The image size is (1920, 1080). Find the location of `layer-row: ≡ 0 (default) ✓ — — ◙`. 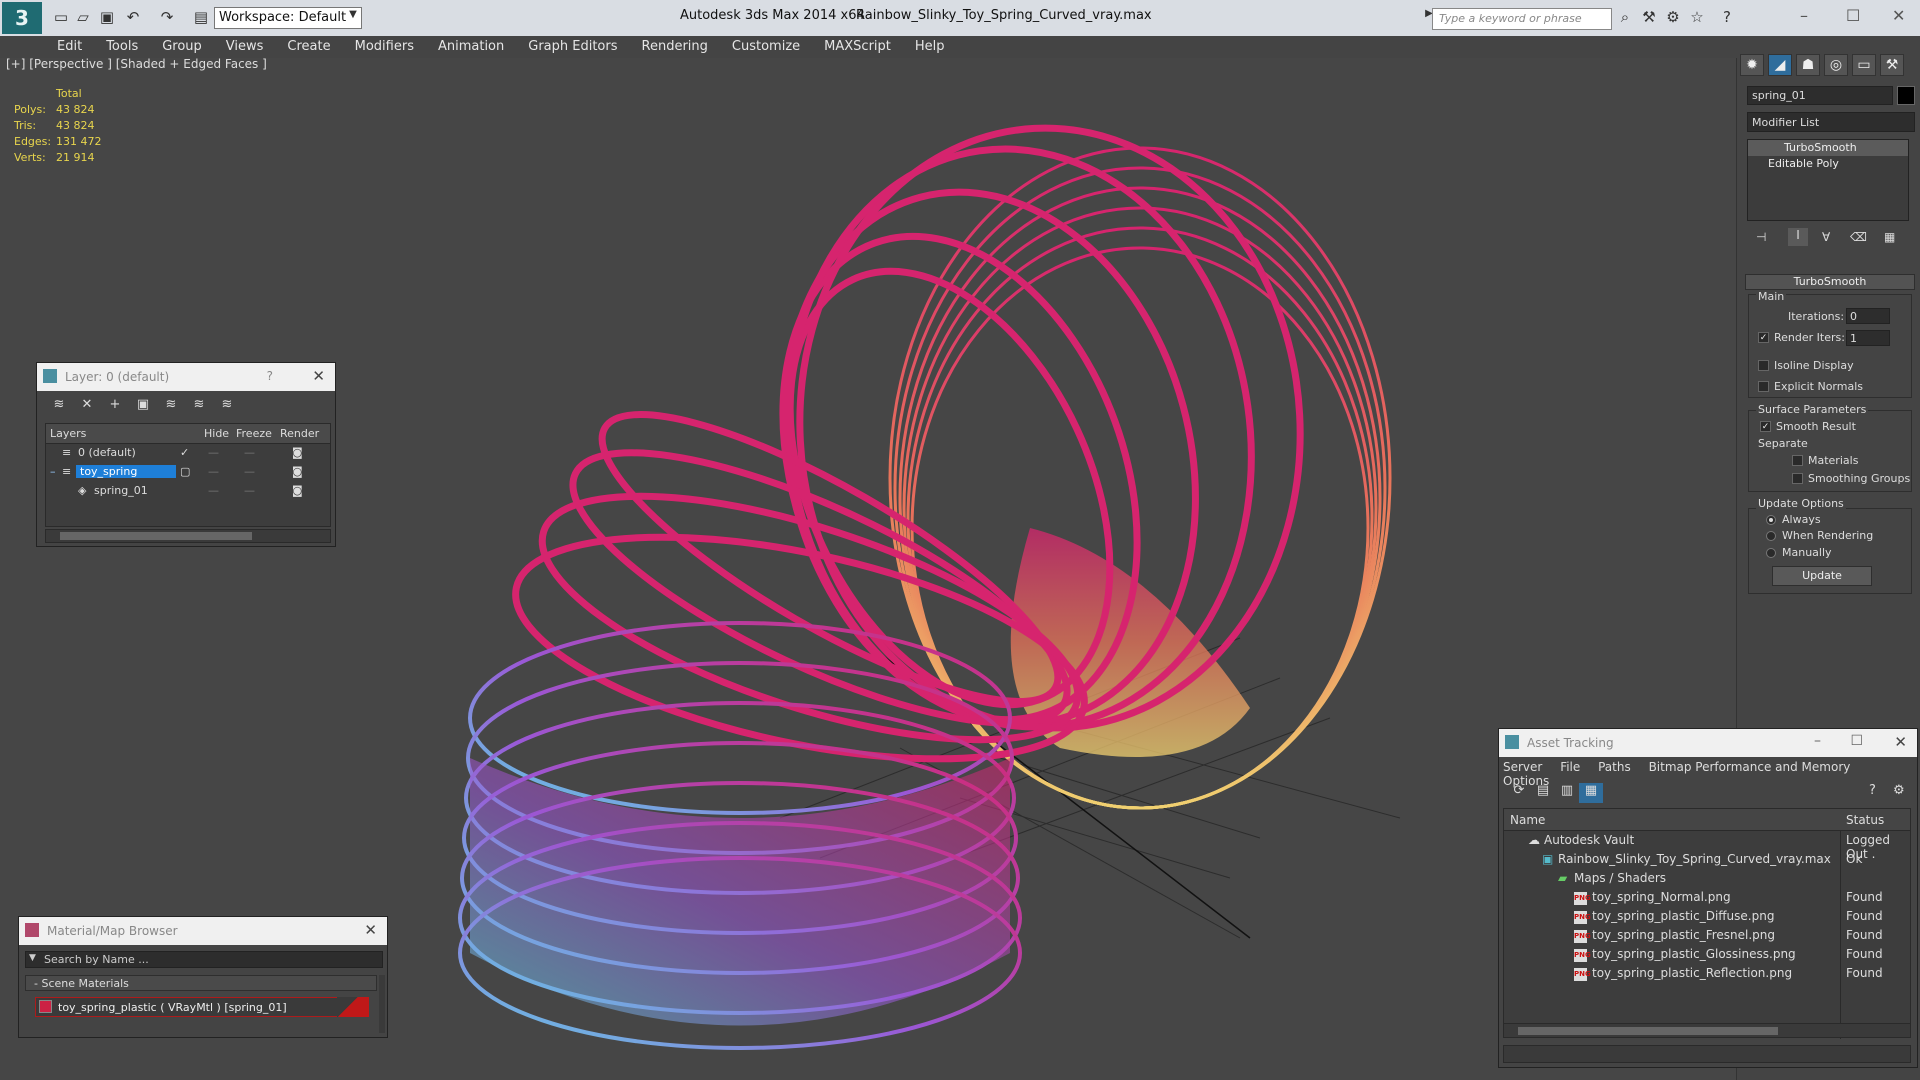

layer-row: ≡ 0 (default) ✓ — — ◙ is located at coordinates (188, 453).